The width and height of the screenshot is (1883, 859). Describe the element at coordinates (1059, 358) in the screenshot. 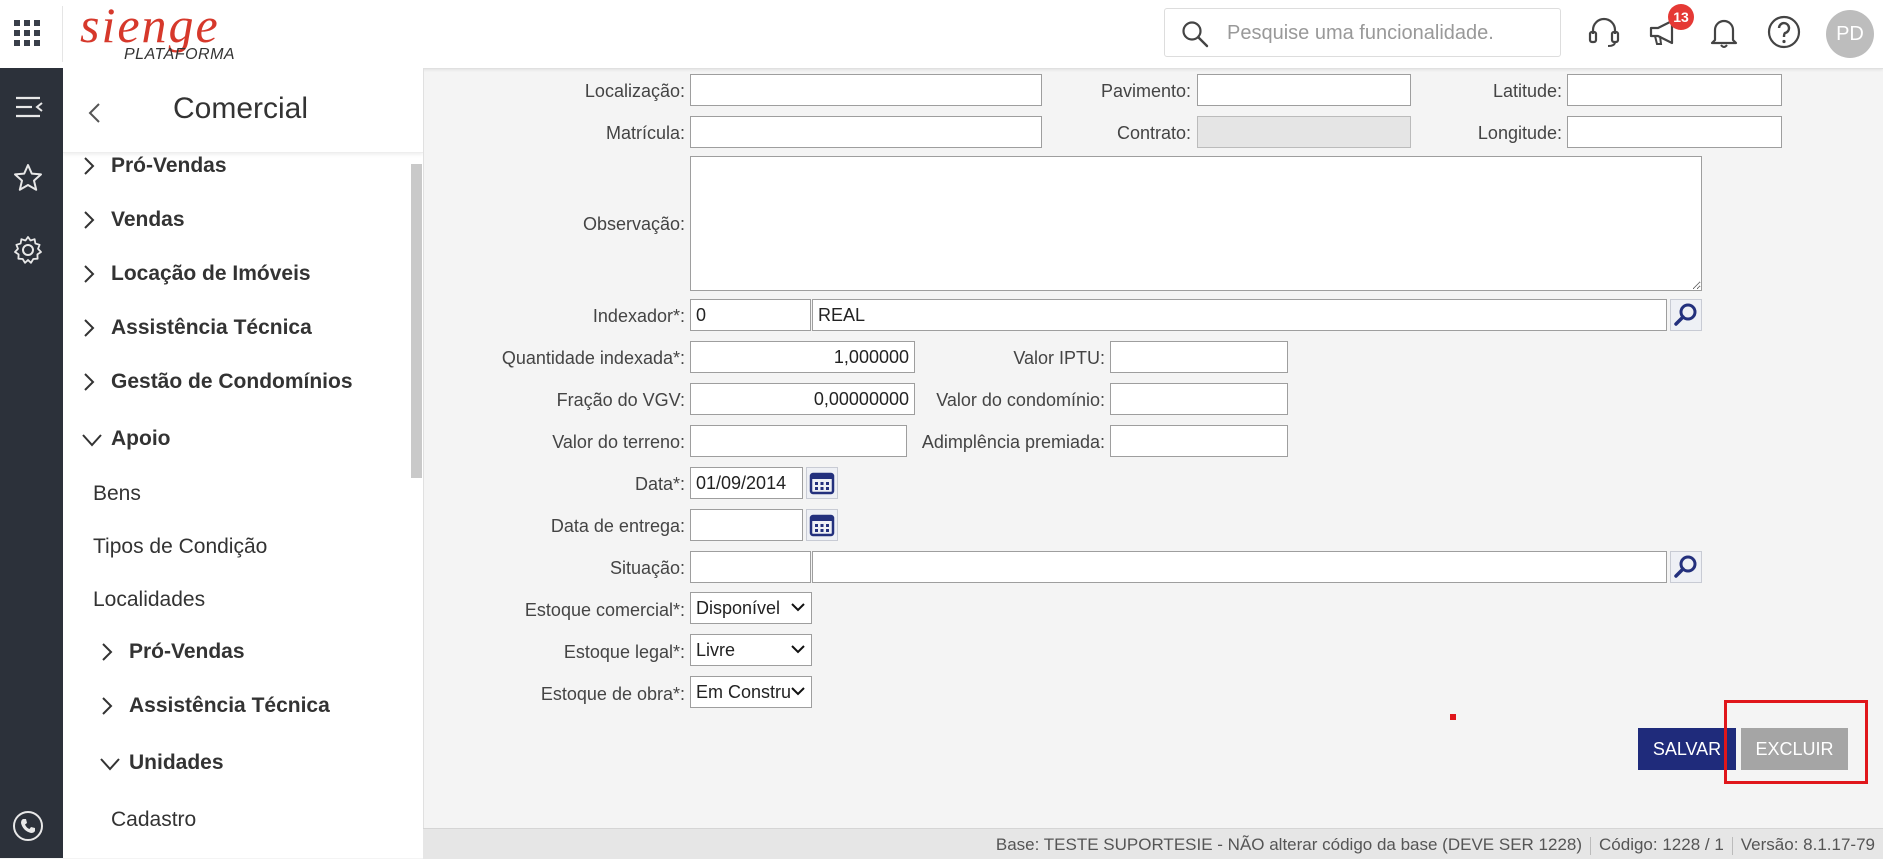

I see `valor-iptu-label: Valor IPTU:` at that location.